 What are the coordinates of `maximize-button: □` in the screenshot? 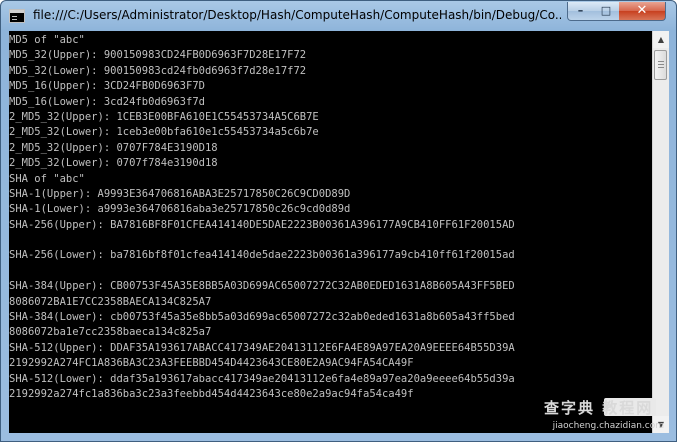 It's located at (606, 11).